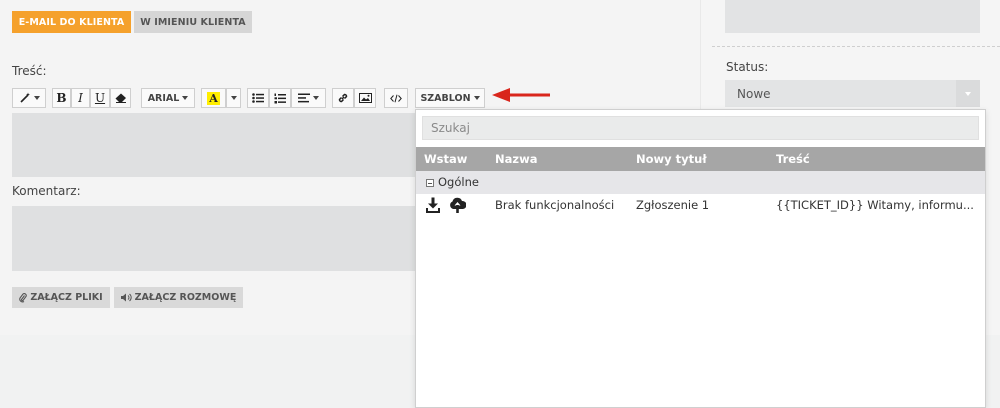 Image resolution: width=1000 pixels, height=408 pixels. Describe the element at coordinates (46, 191) in the screenshot. I see `komentarz-label: Komentarz:` at that location.